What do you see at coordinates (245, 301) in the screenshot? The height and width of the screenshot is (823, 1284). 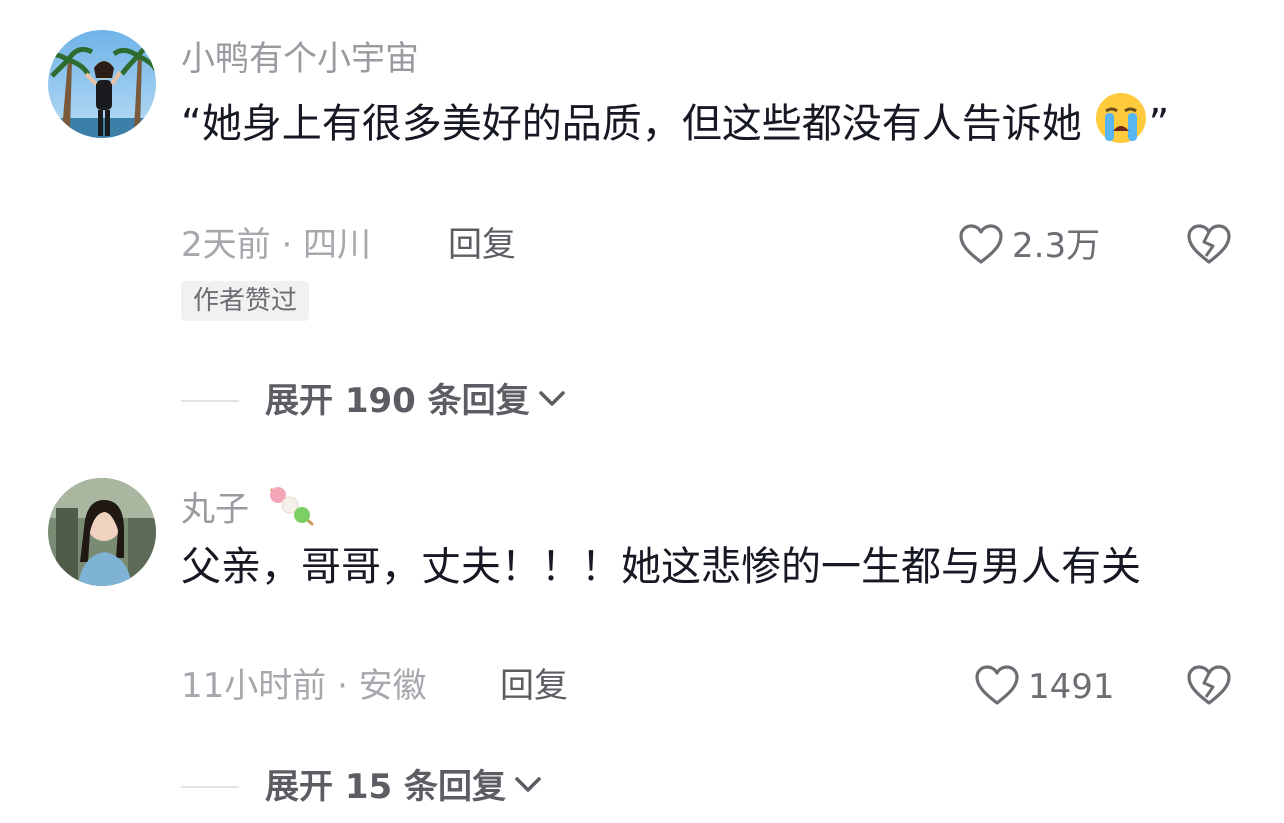 I see `author-liked-badge: 作者赞过` at bounding box center [245, 301].